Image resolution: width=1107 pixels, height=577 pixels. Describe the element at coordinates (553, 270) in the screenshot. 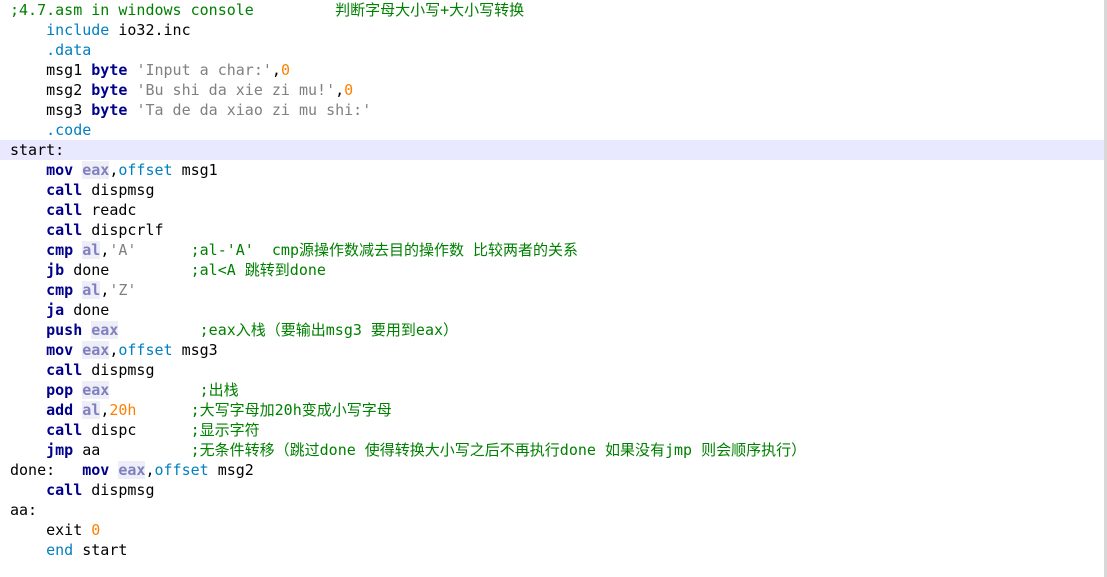

I see `code-line: jb done ;al<A 跳转到done` at that location.